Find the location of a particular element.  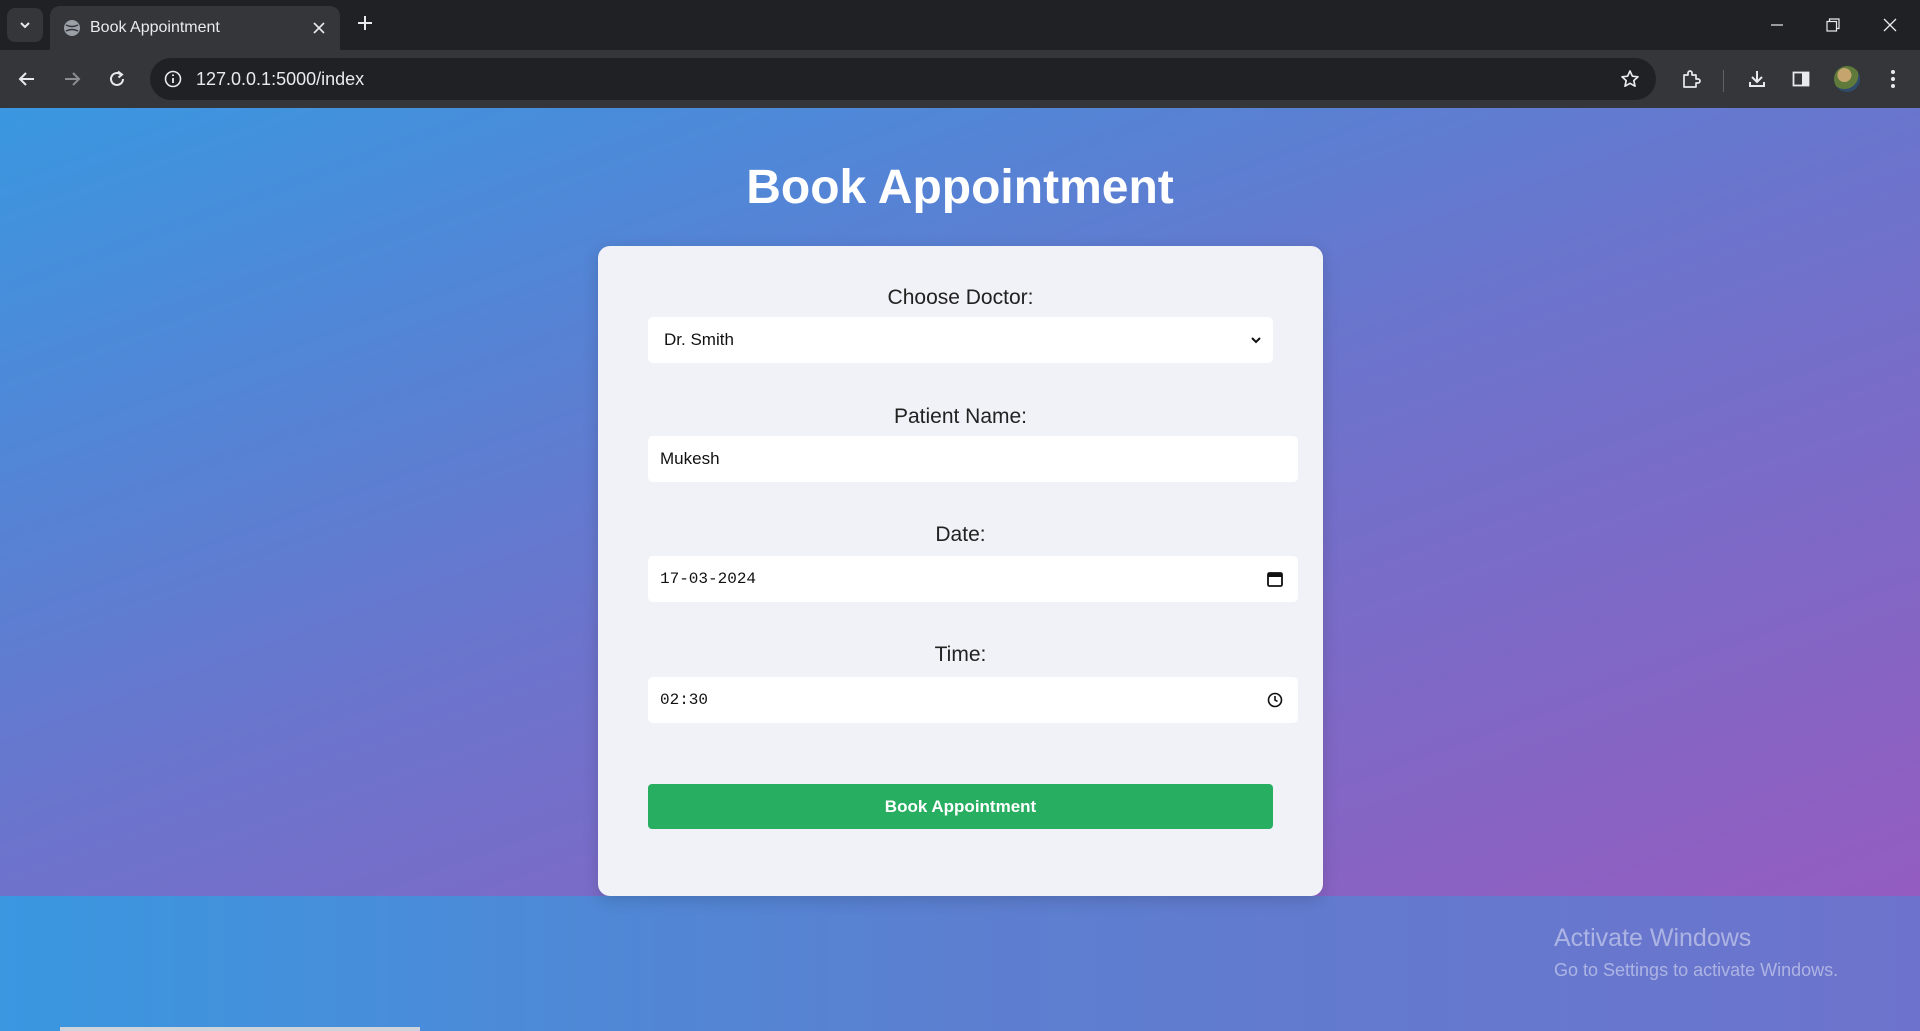

info-icon is located at coordinates (173, 79).